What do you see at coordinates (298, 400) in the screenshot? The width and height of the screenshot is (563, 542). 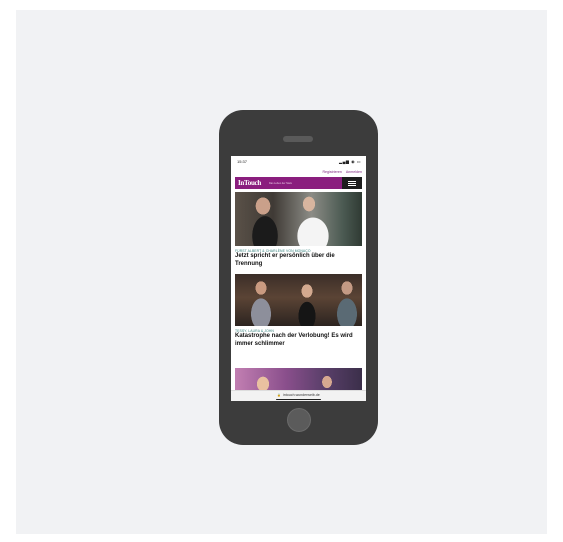 I see `home-indicator` at bounding box center [298, 400].